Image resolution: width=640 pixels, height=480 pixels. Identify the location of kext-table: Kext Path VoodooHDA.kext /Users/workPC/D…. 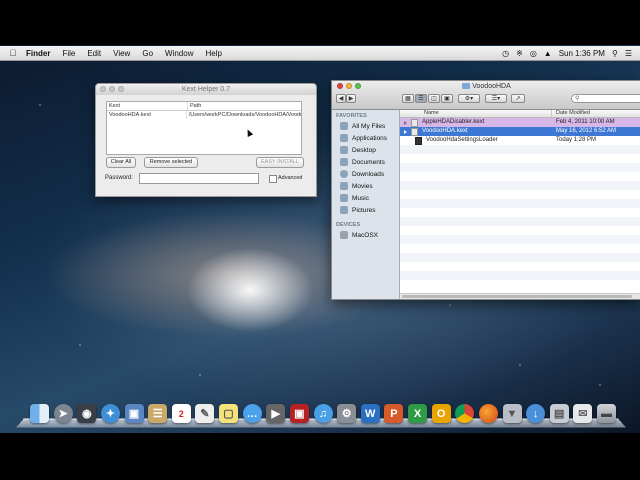
(204, 128).